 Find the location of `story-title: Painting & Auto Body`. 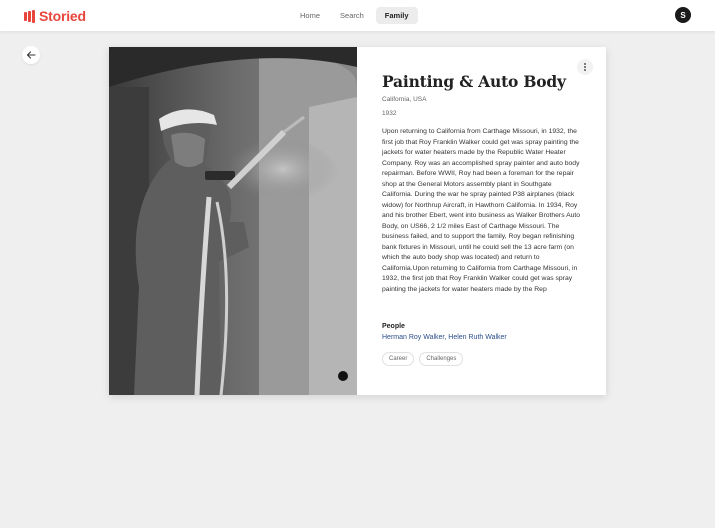

story-title: Painting & Auto Body is located at coordinates (474, 81).